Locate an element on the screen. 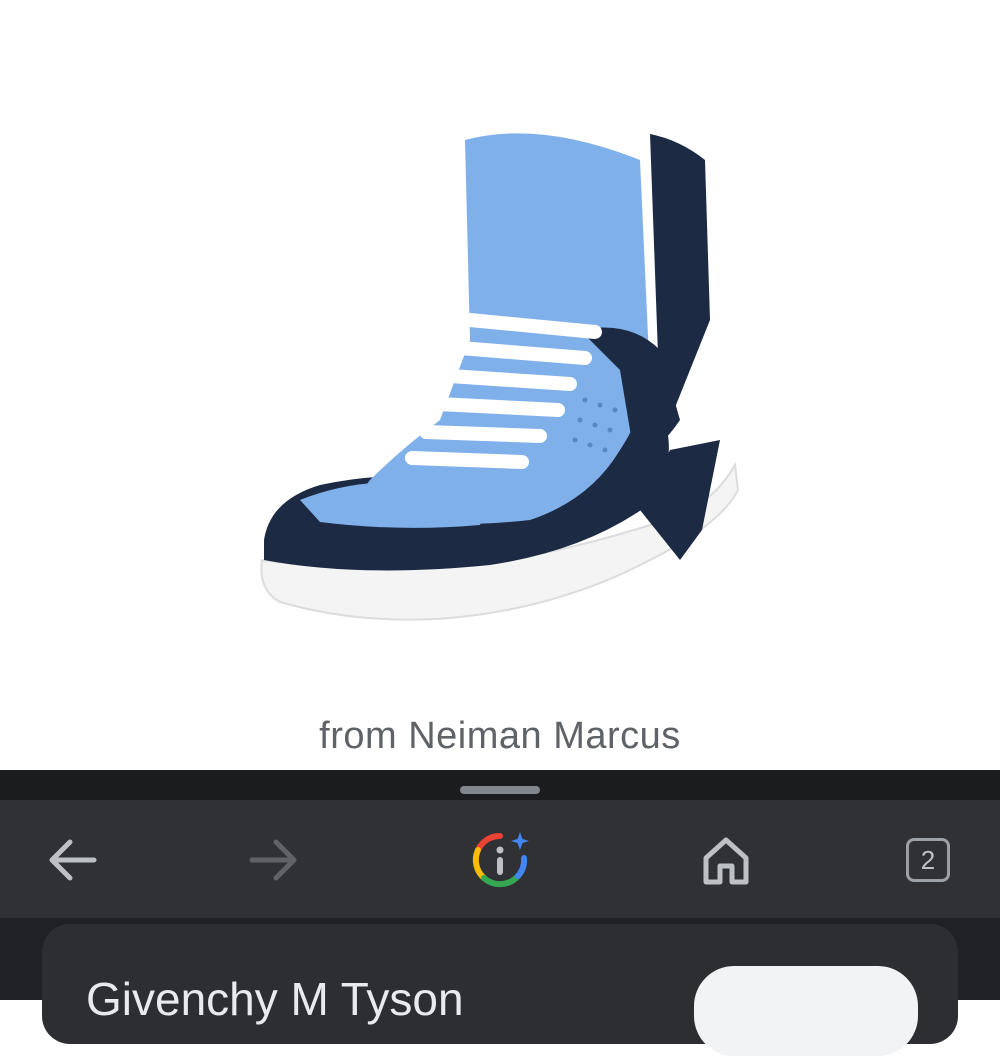  arrow-left-icon is located at coordinates (73, 860).